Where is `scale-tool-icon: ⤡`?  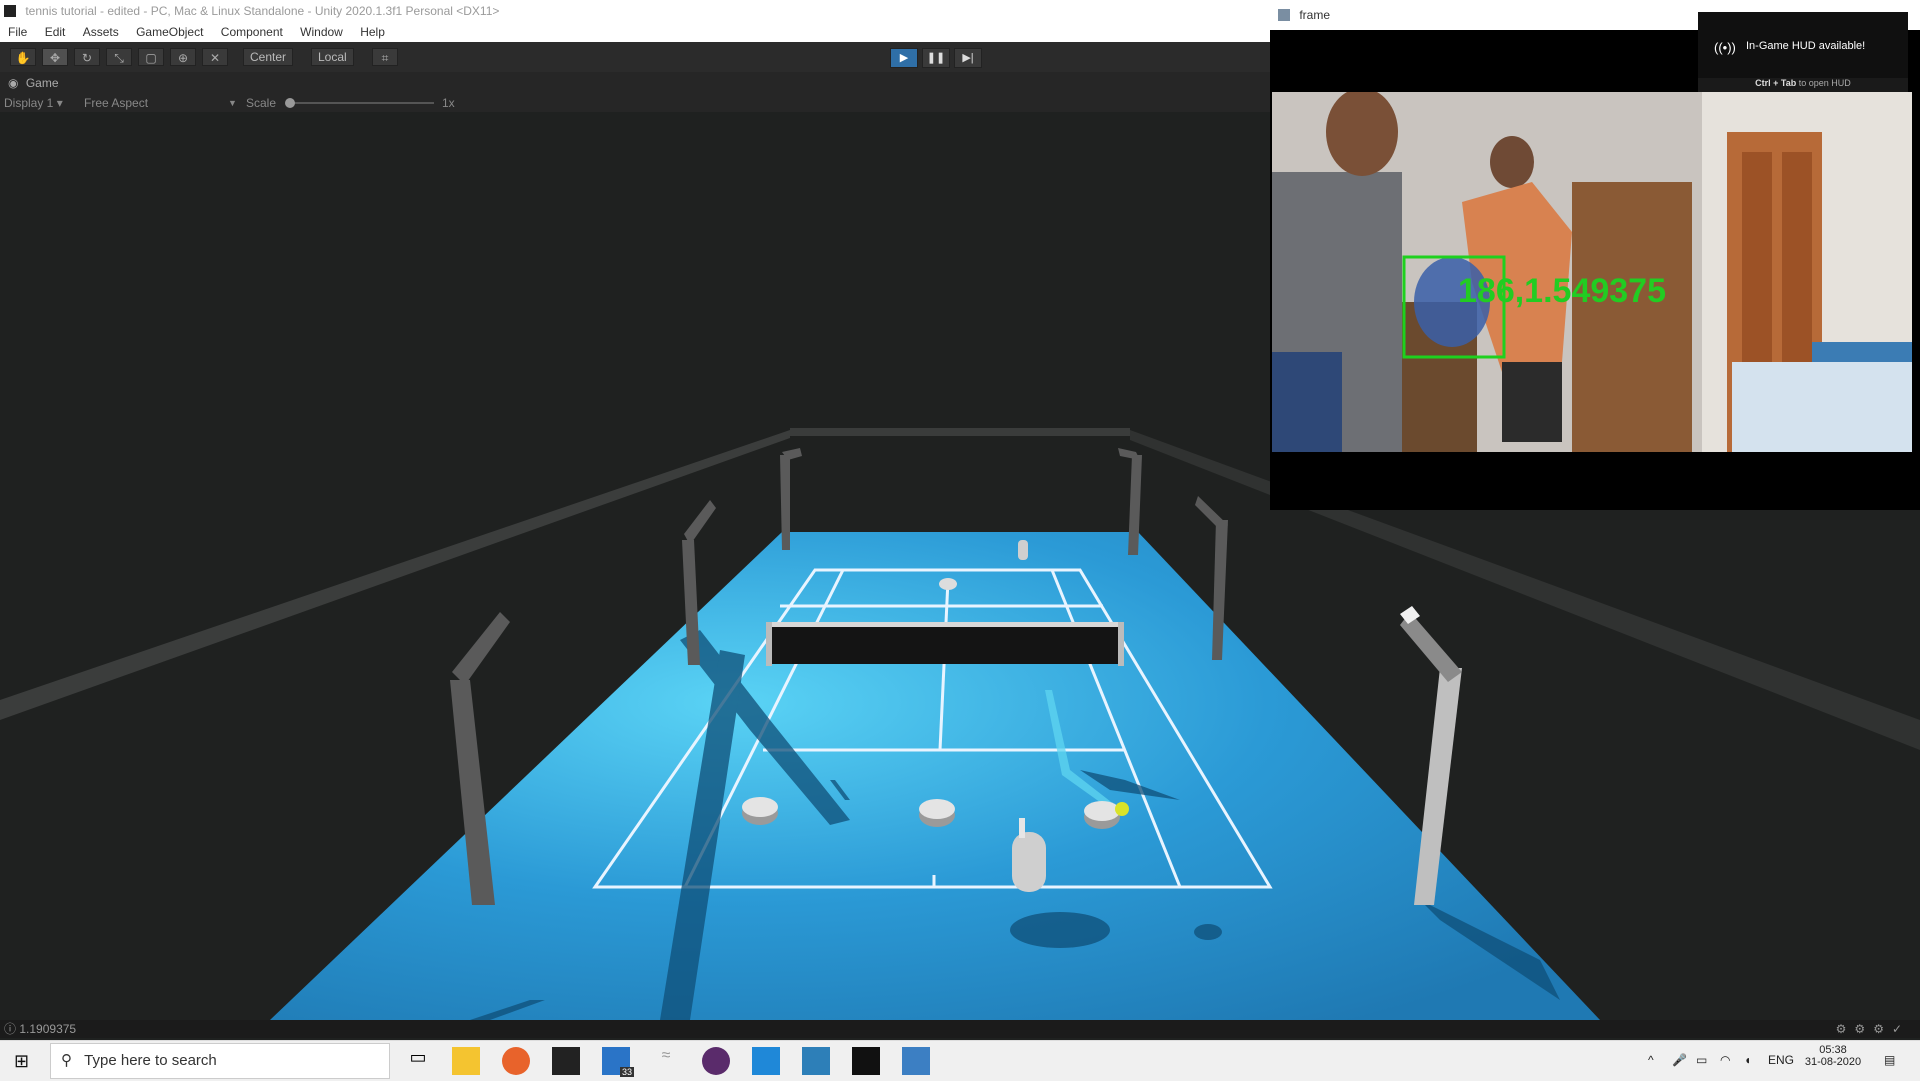 scale-tool-icon: ⤡ is located at coordinates (119, 57).